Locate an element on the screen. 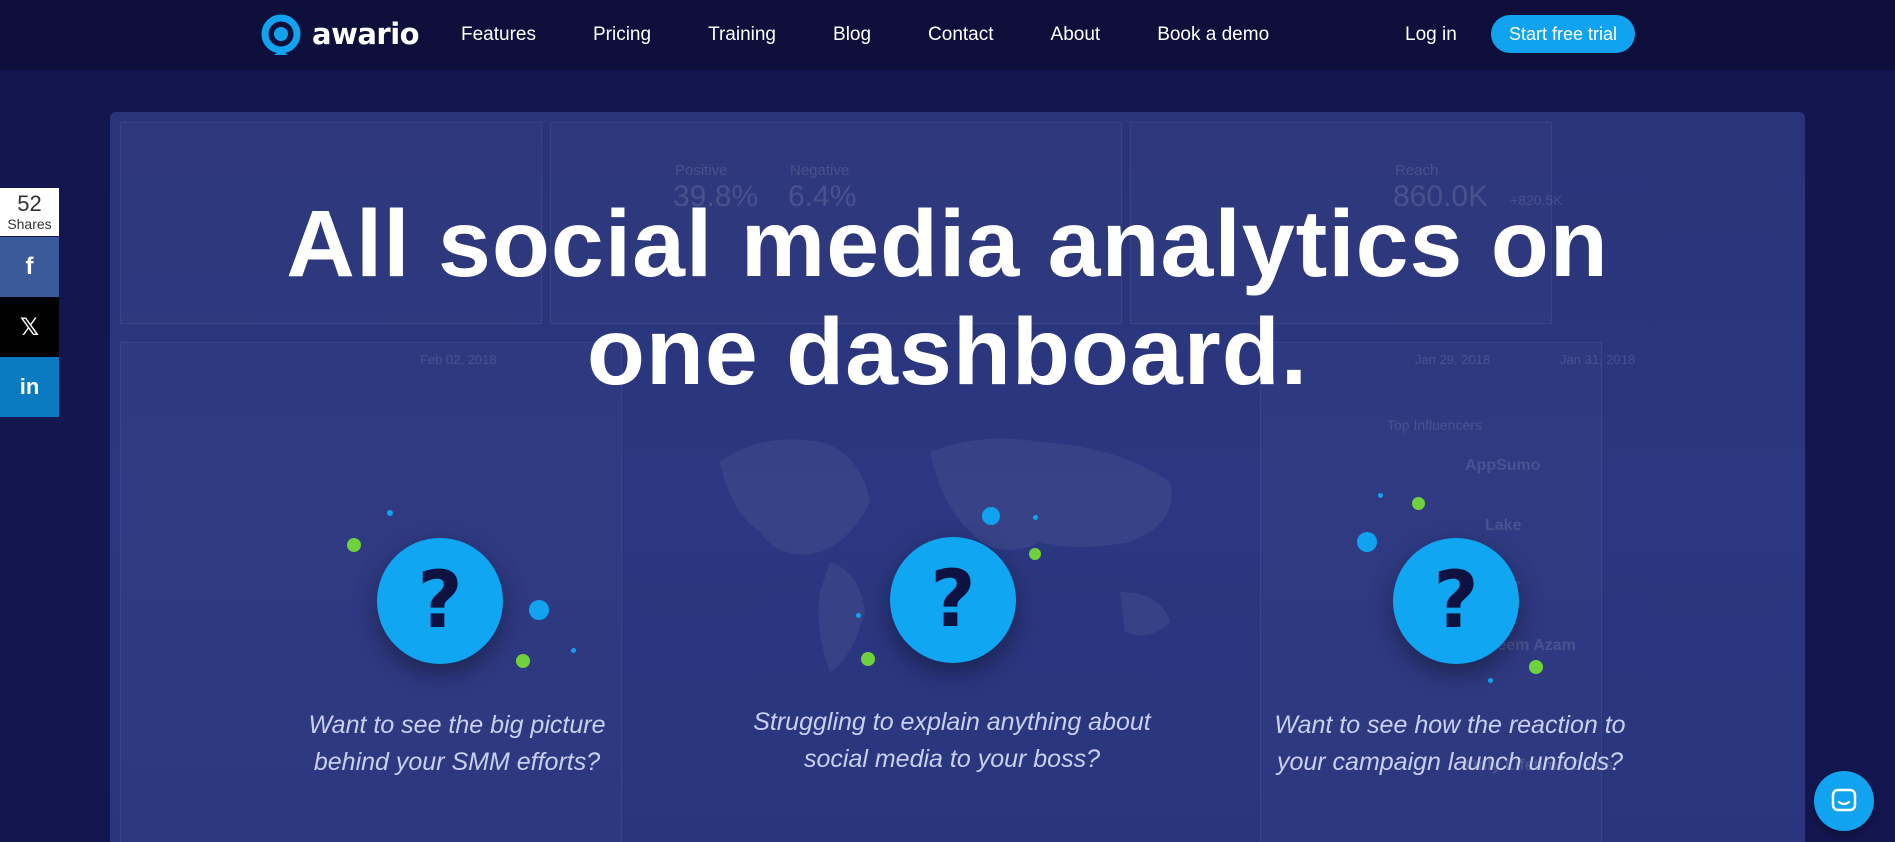 This screenshot has width=1895, height=842. logo-text: awario is located at coordinates (366, 34).